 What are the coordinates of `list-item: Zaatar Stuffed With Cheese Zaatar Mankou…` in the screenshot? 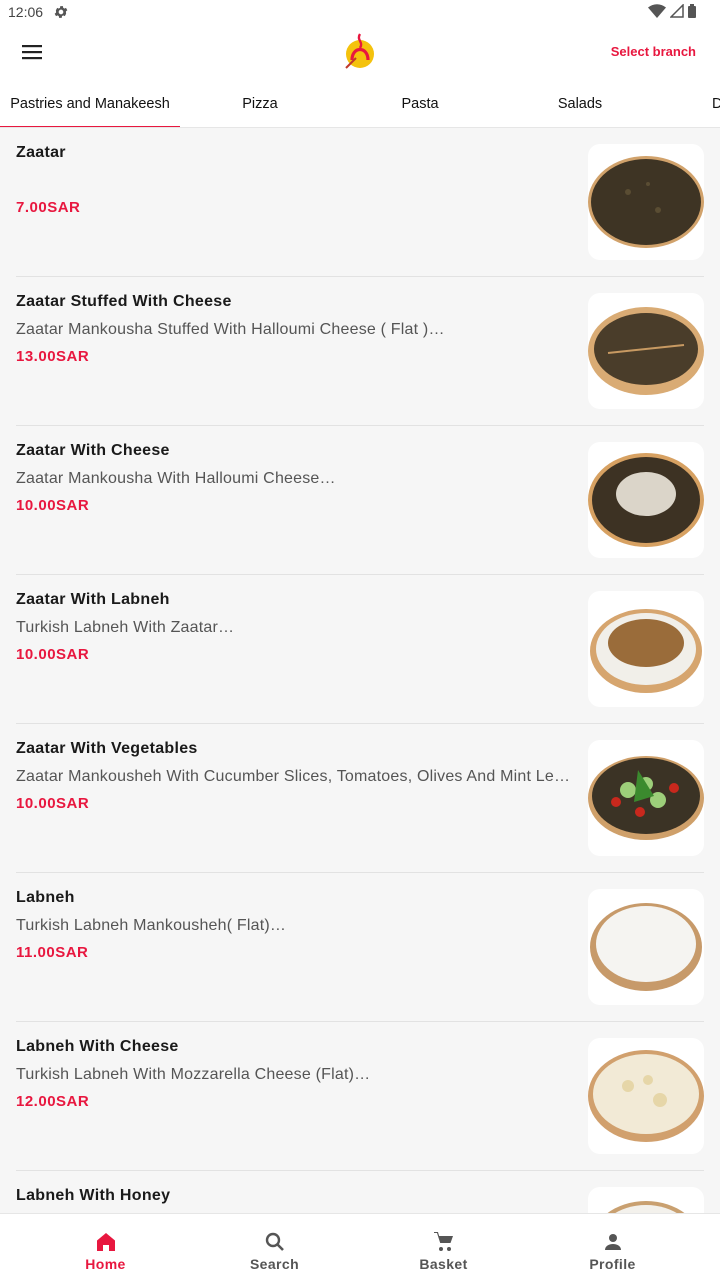 It's located at (360, 351).